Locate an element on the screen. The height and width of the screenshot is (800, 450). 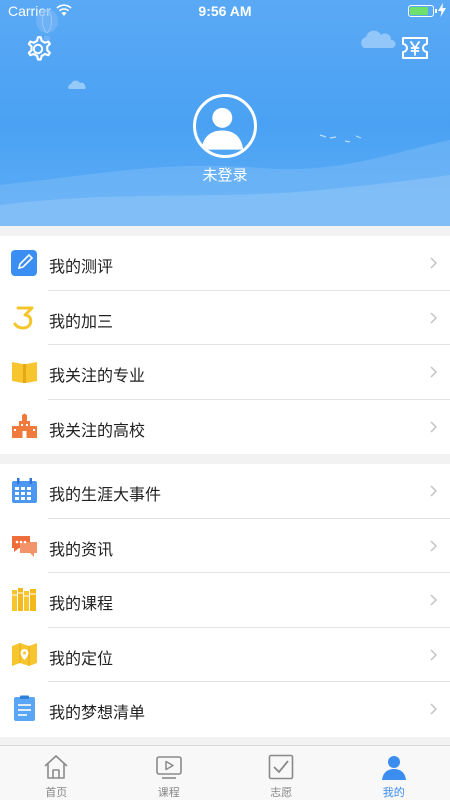
menu-item-label: 我的定位 is located at coordinates (81, 658).